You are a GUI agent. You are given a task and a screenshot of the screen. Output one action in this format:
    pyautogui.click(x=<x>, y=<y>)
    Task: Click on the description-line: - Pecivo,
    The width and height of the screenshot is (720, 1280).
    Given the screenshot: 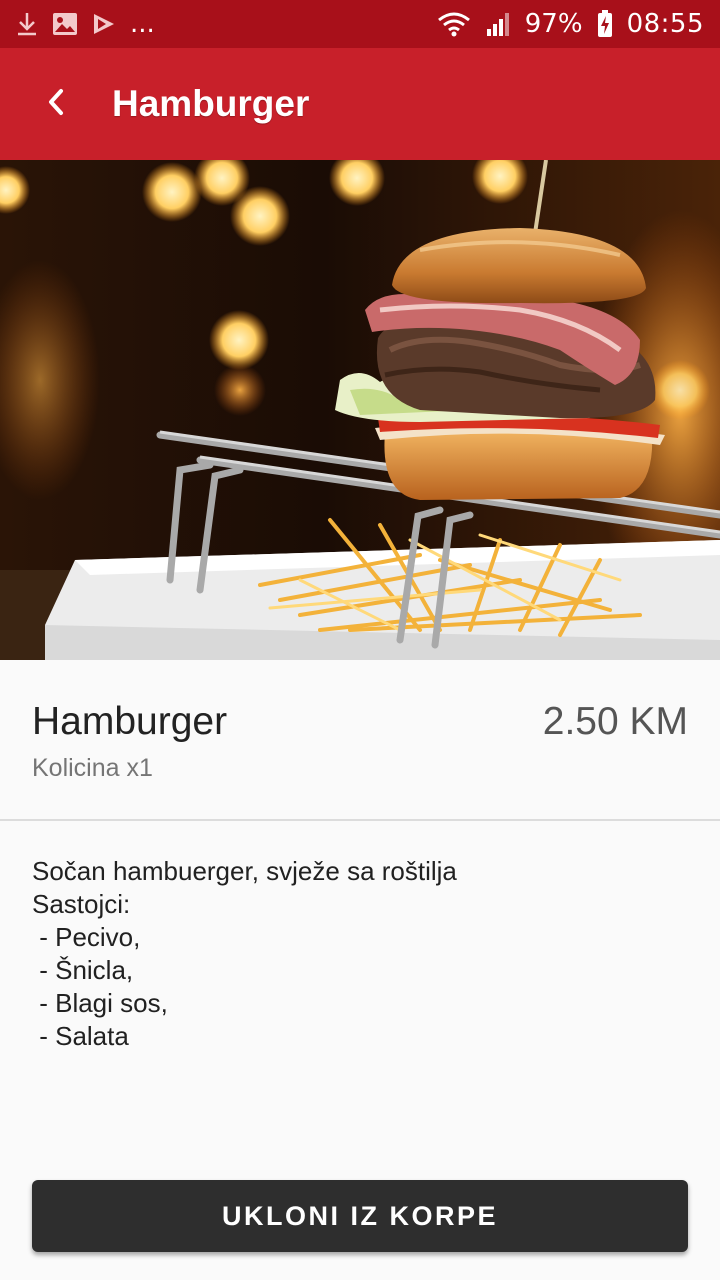 What is the action you would take?
    pyautogui.click(x=86, y=937)
    